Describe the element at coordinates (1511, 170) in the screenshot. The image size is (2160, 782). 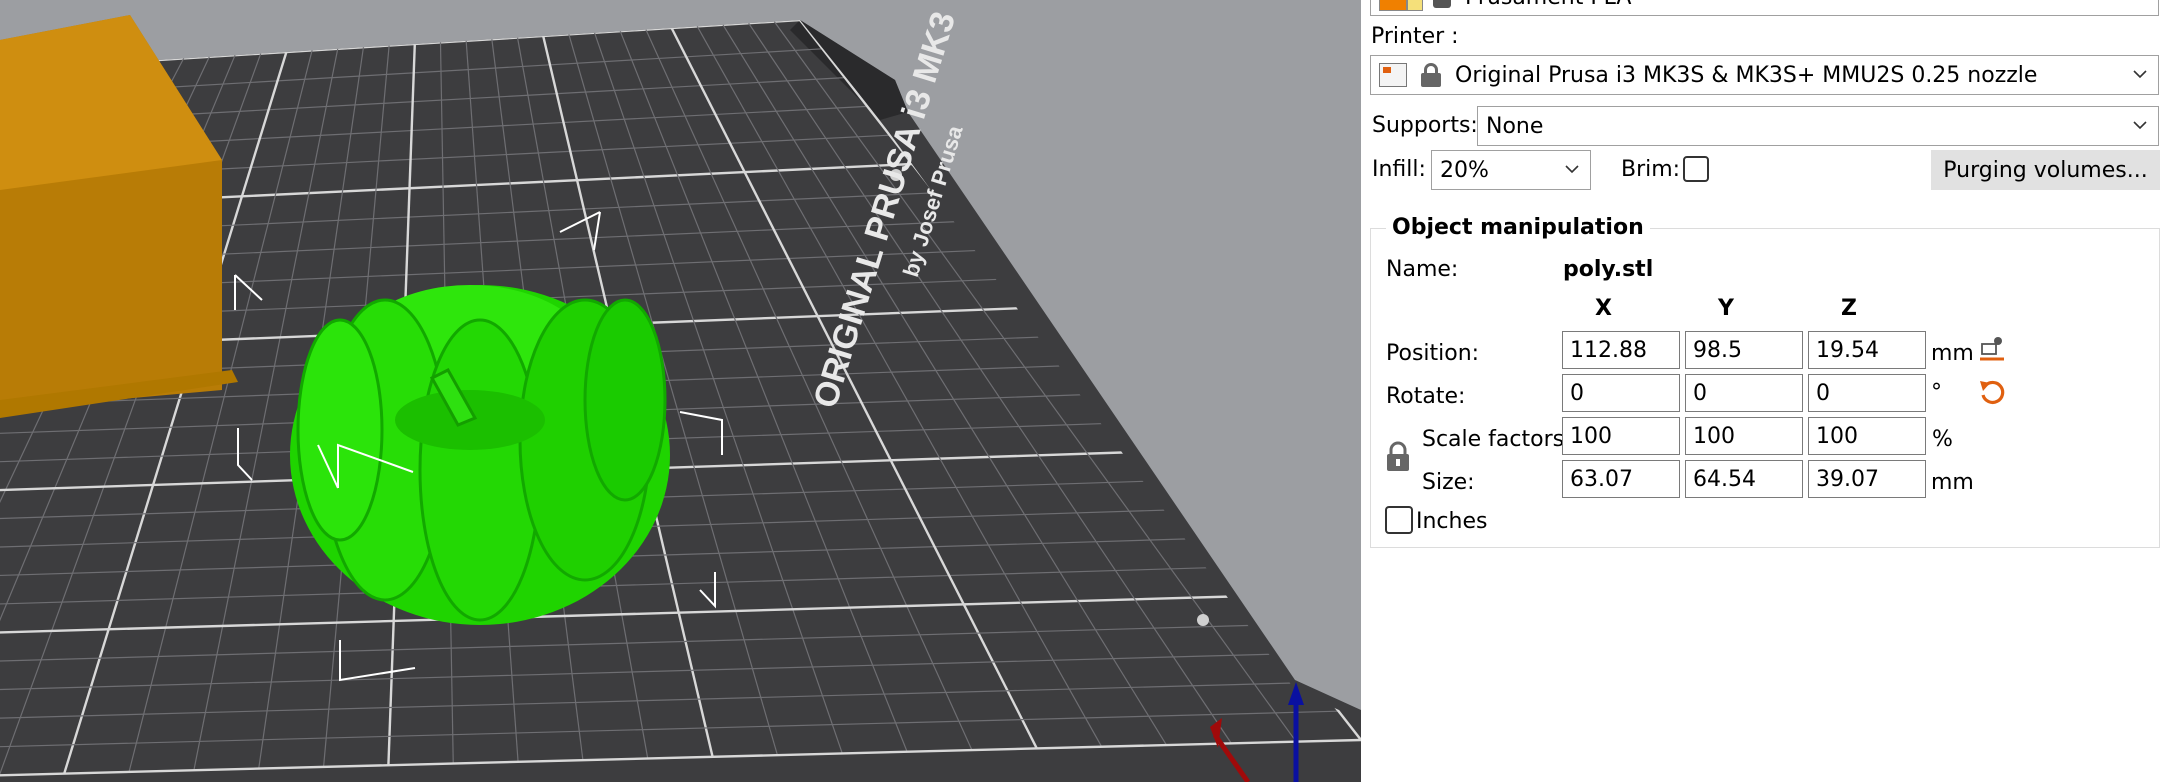
I see `infill-combo: 20%` at that location.